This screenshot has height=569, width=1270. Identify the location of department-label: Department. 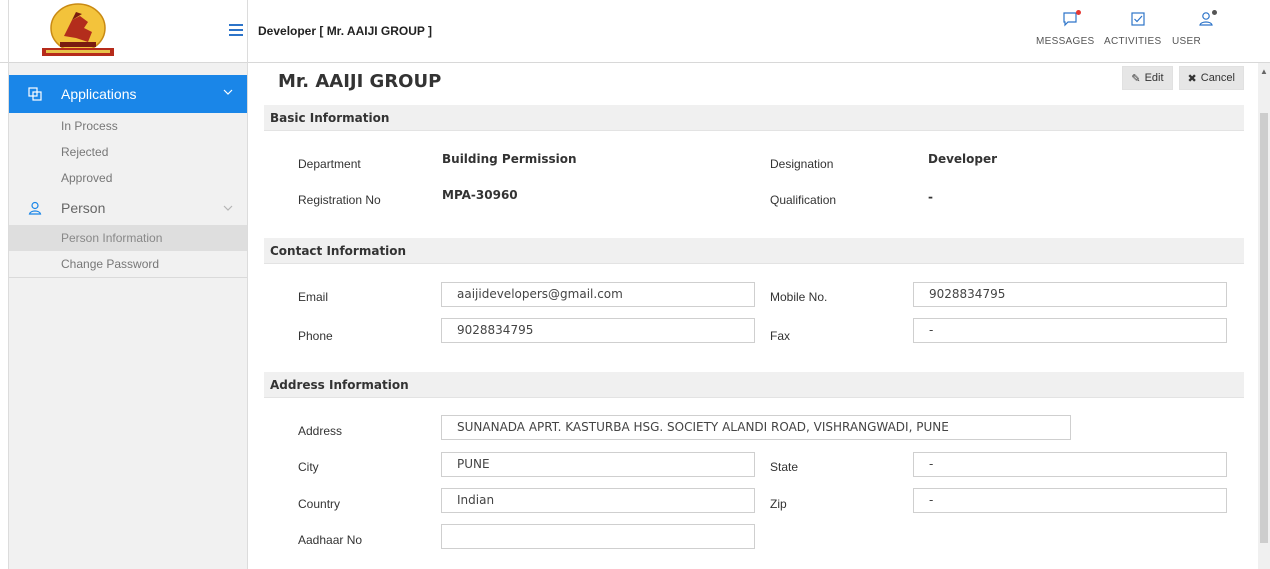
(329, 164).